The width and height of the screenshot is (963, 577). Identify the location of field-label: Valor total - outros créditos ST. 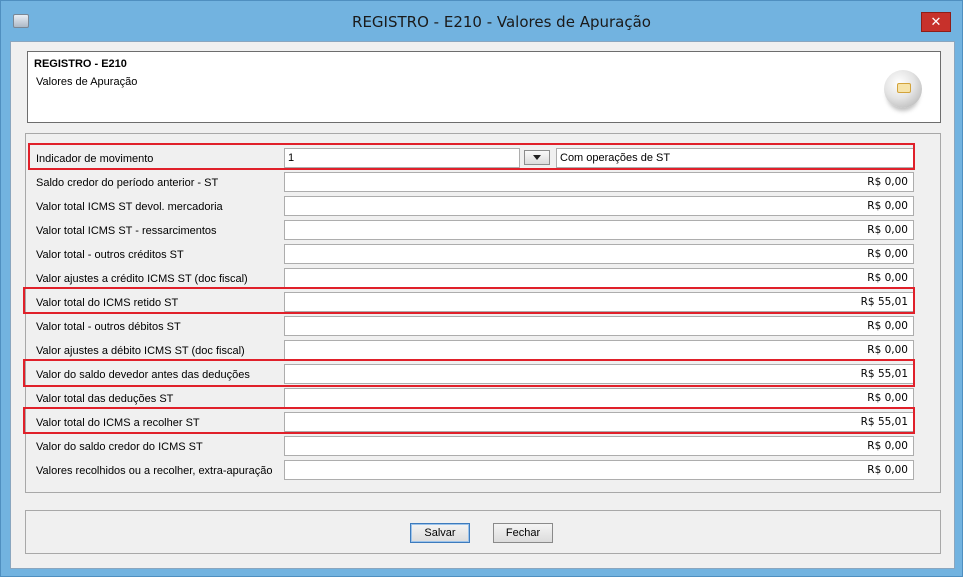
(110, 255).